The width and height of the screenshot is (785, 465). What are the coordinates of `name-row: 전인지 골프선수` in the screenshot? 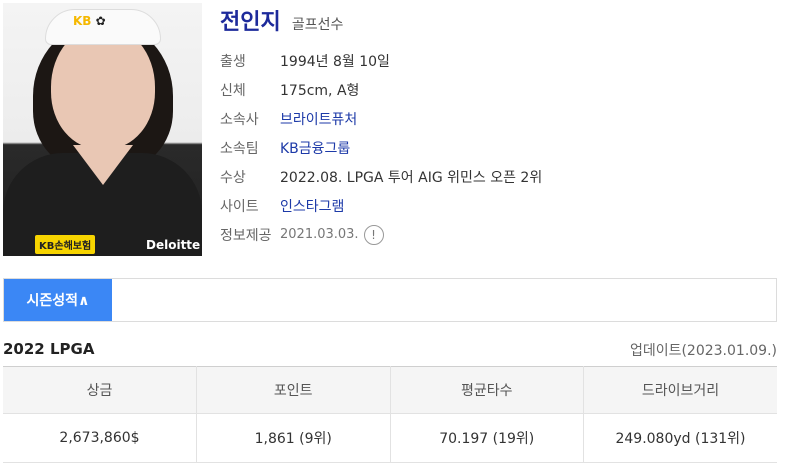 It's located at (281, 20).